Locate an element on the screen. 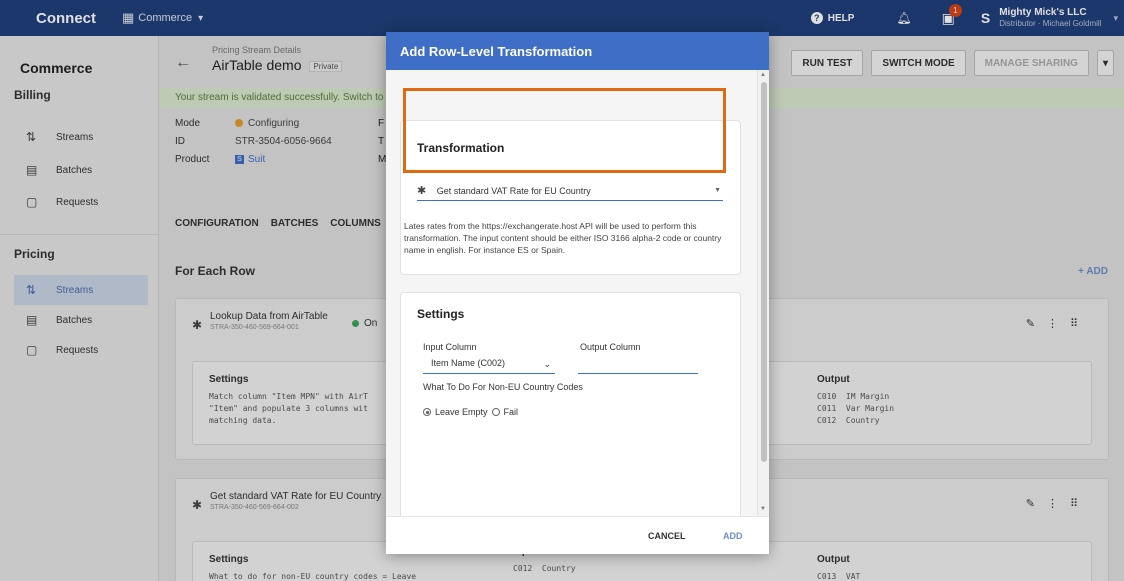 Image resolution: width=1124 pixels, height=581 pixels. puzzle-icon: ✱ is located at coordinates (422, 191).